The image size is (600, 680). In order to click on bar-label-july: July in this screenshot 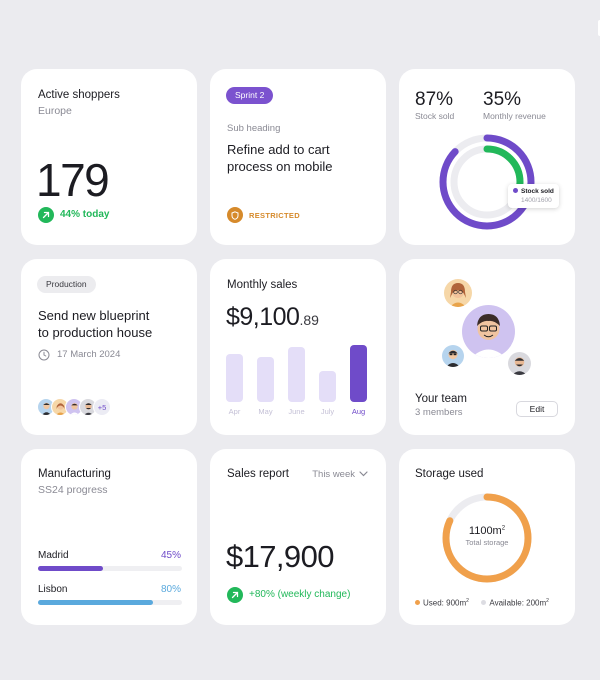, I will do `click(327, 411)`.